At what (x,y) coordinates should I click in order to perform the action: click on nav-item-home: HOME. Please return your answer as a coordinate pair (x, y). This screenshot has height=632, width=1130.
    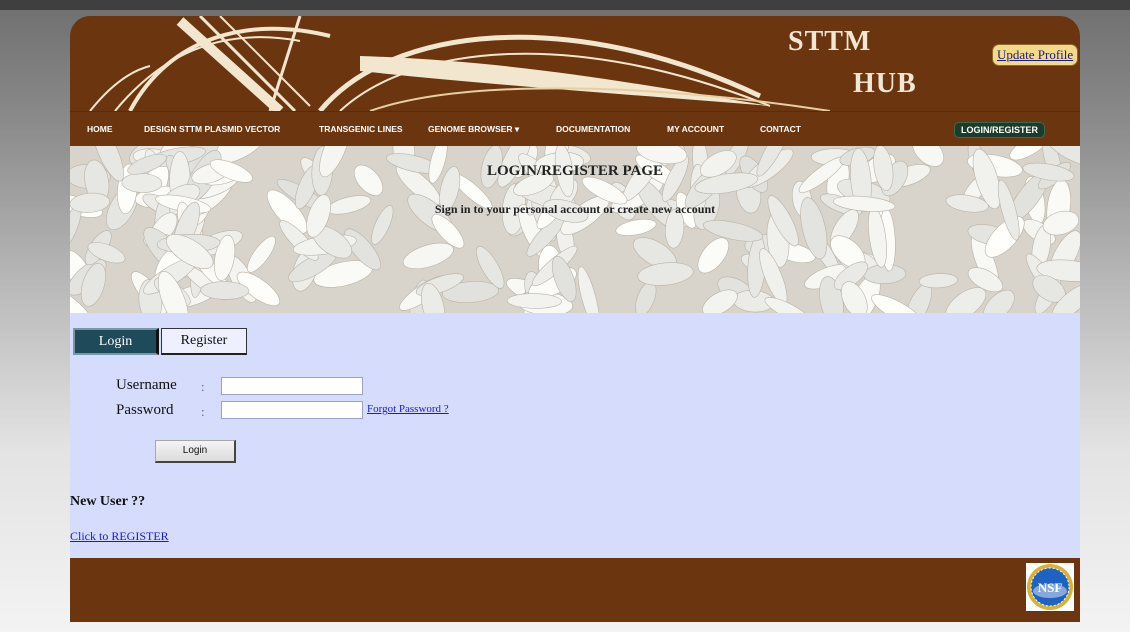
    Looking at the image, I should click on (100, 129).